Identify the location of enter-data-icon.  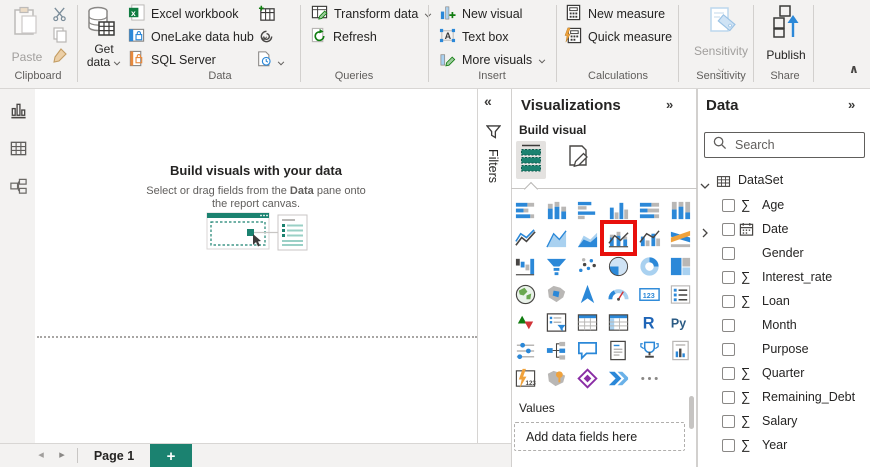
(267, 16).